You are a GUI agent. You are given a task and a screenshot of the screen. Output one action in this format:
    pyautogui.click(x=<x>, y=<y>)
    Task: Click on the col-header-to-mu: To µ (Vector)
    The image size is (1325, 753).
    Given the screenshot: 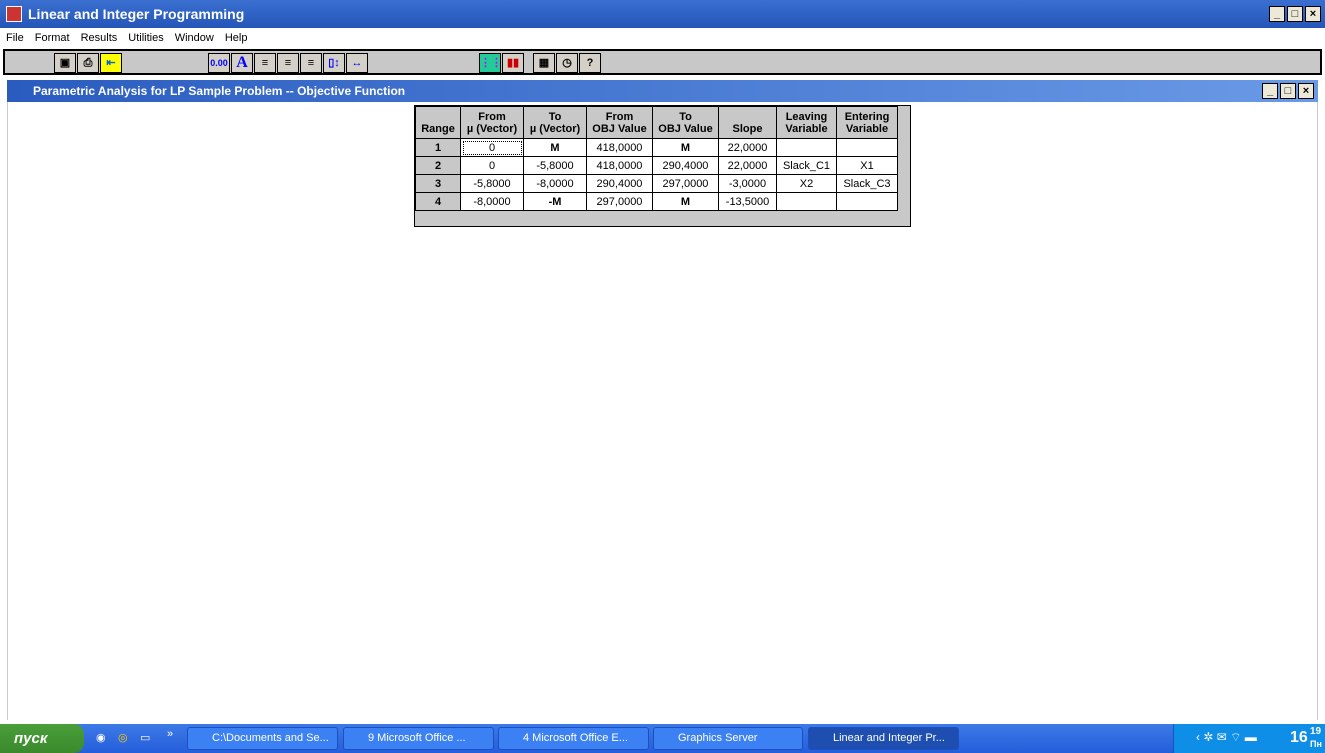 What is the action you would take?
    pyautogui.click(x=555, y=122)
    